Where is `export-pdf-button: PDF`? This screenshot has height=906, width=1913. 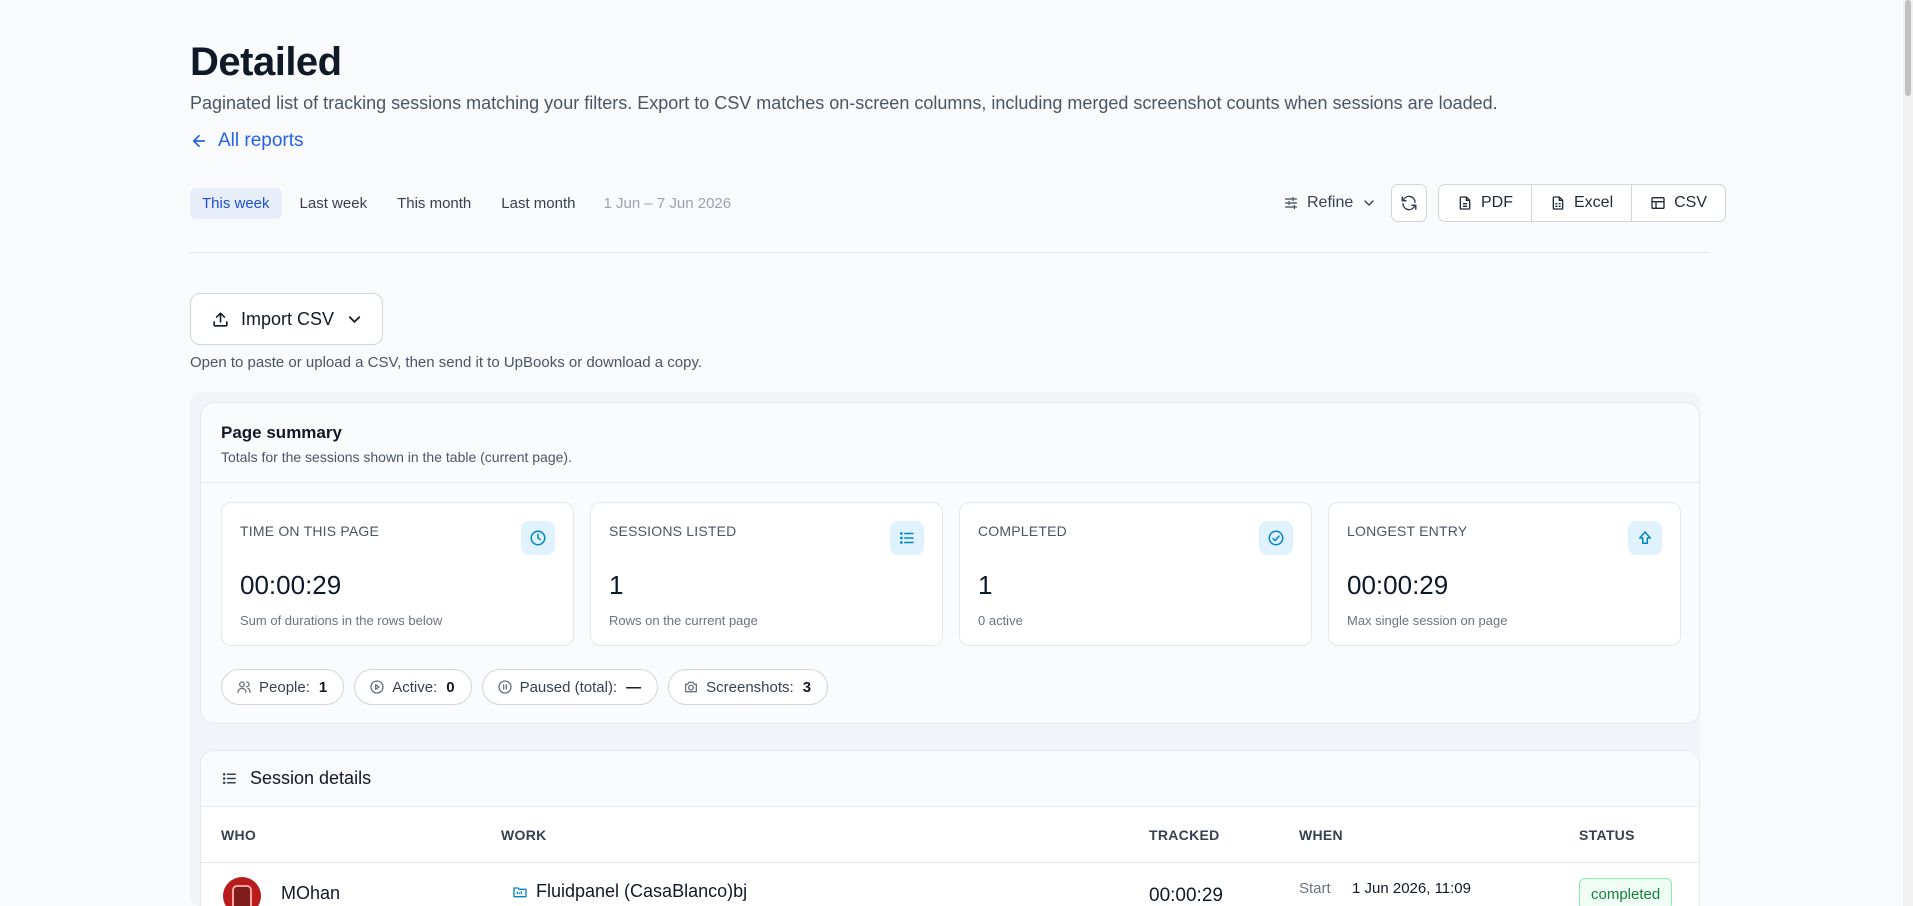 export-pdf-button: PDF is located at coordinates (1485, 203).